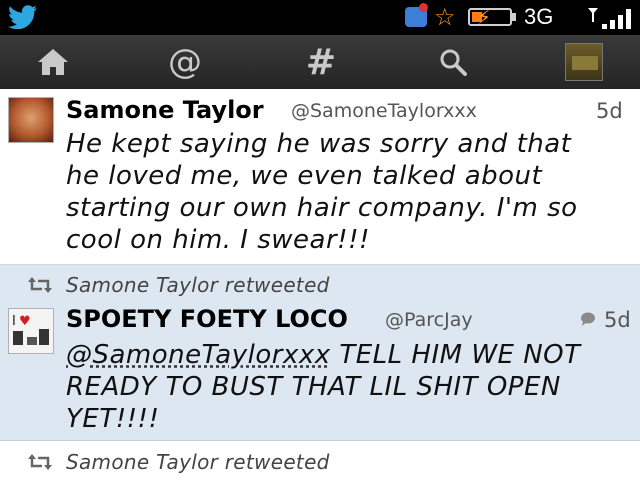 The width and height of the screenshot is (640, 480). Describe the element at coordinates (207, 319) in the screenshot. I see `tweet-author-name: SPOETY FOETY LOCO` at that location.